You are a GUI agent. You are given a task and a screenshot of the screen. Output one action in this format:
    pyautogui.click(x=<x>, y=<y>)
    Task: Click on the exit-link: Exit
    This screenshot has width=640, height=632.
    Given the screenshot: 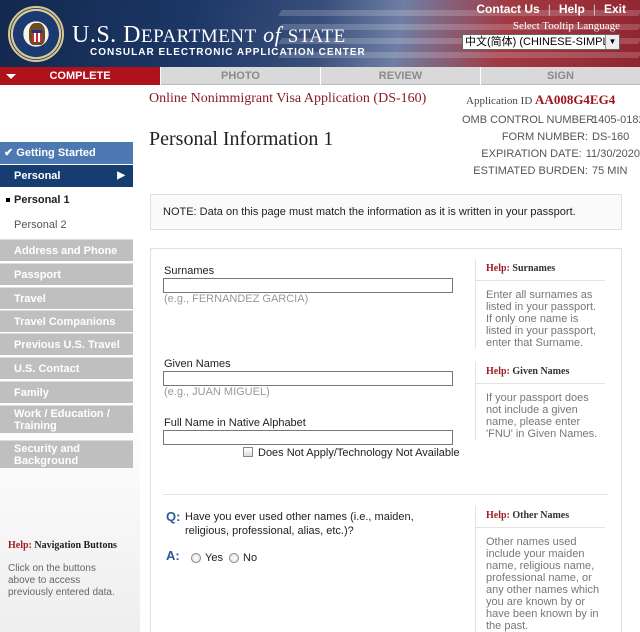 What is the action you would take?
    pyautogui.click(x=615, y=9)
    